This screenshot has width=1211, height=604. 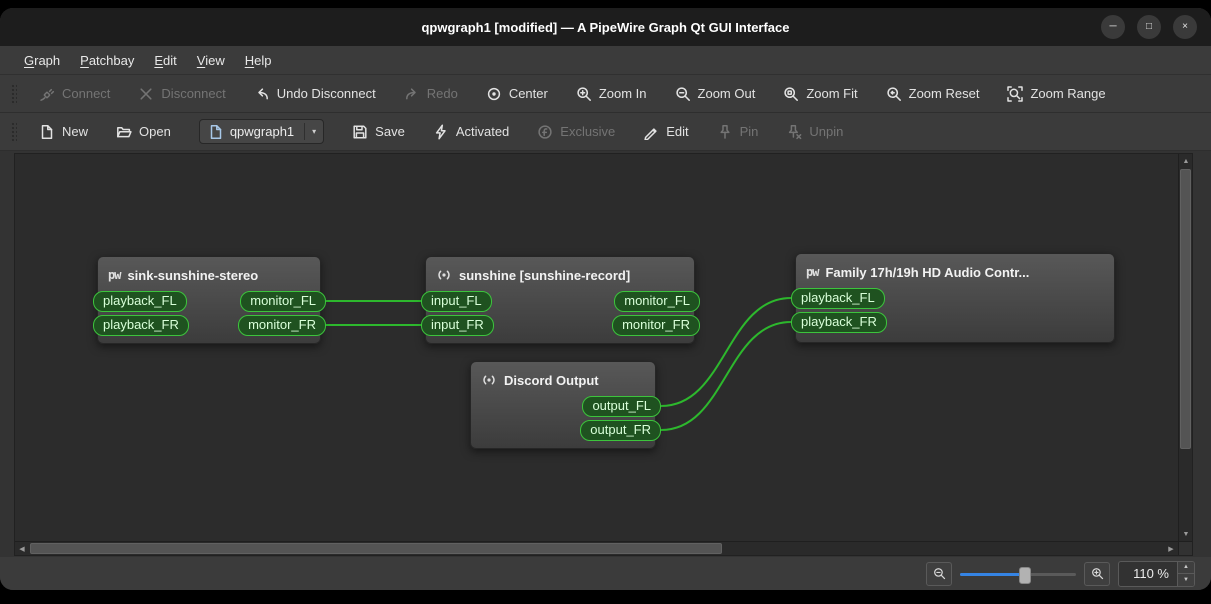 I want to click on connect-button: Connect, so click(x=74, y=94).